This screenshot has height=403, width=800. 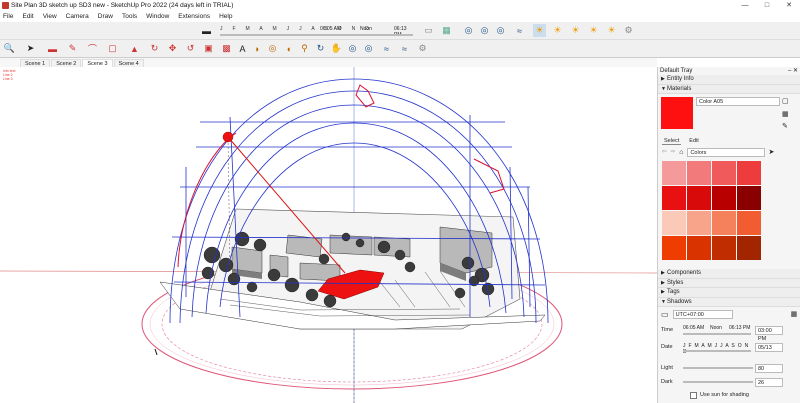 I want to click on time-value-field: 03:00 PM, so click(x=769, y=333).